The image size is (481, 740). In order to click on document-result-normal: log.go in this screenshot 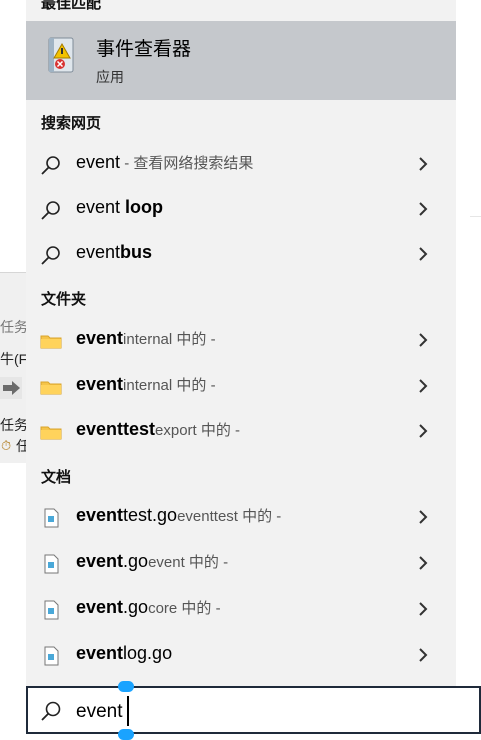, I will do `click(148, 653)`.